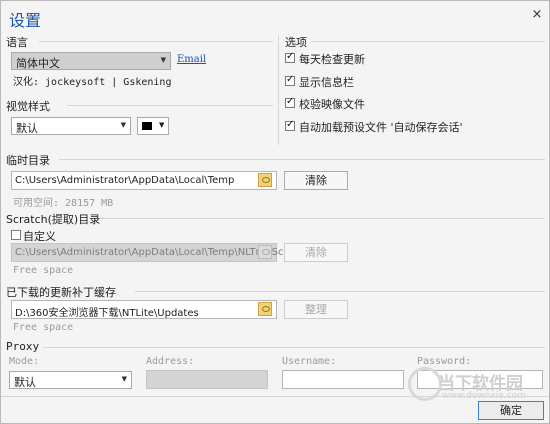  Describe the element at coordinates (28, 106) in the screenshot. I see `visual-style-section-label: 视觉样式` at that location.